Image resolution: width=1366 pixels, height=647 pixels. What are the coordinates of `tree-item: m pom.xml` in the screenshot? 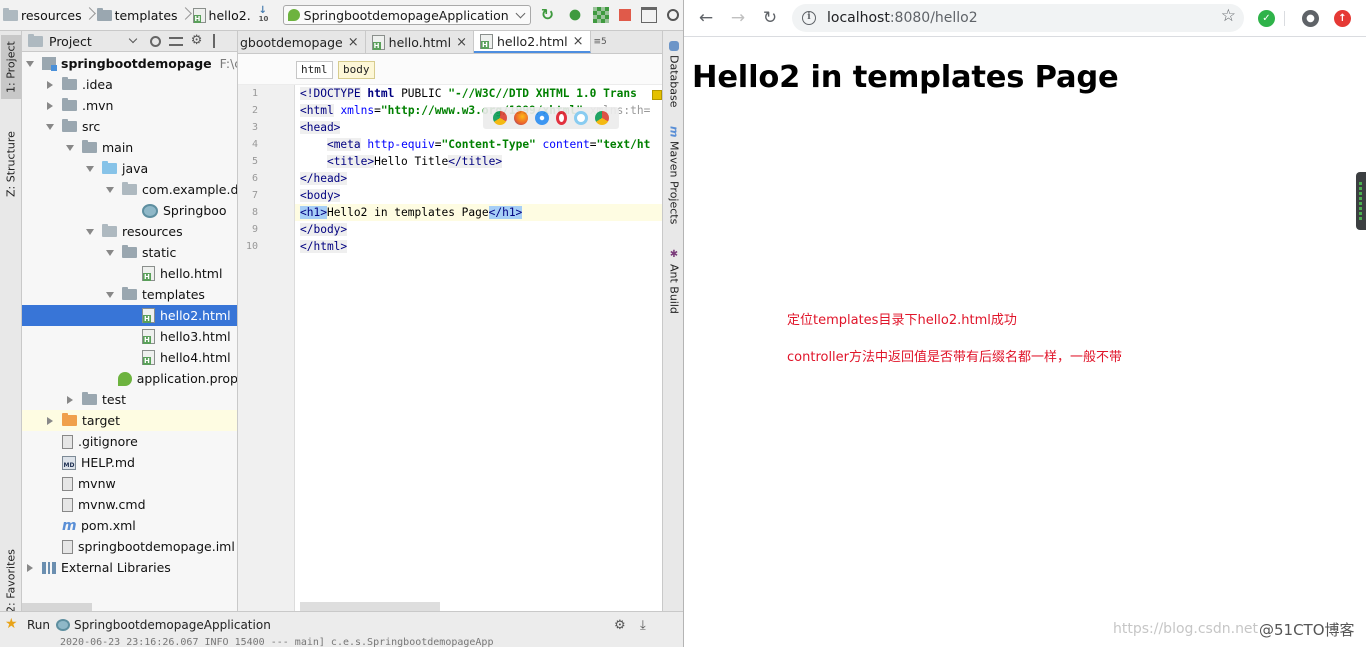 It's located at (129, 525).